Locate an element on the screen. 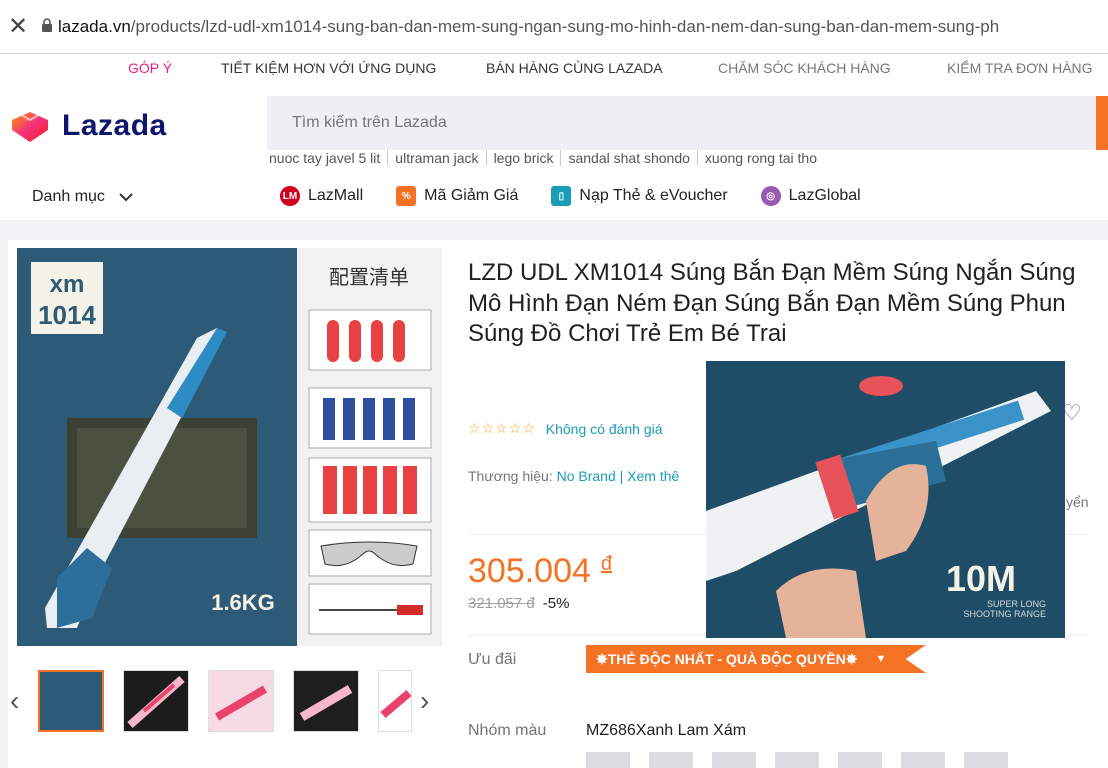 This screenshot has width=1108, height=768. price: 305.004 đ is located at coordinates (540, 571).